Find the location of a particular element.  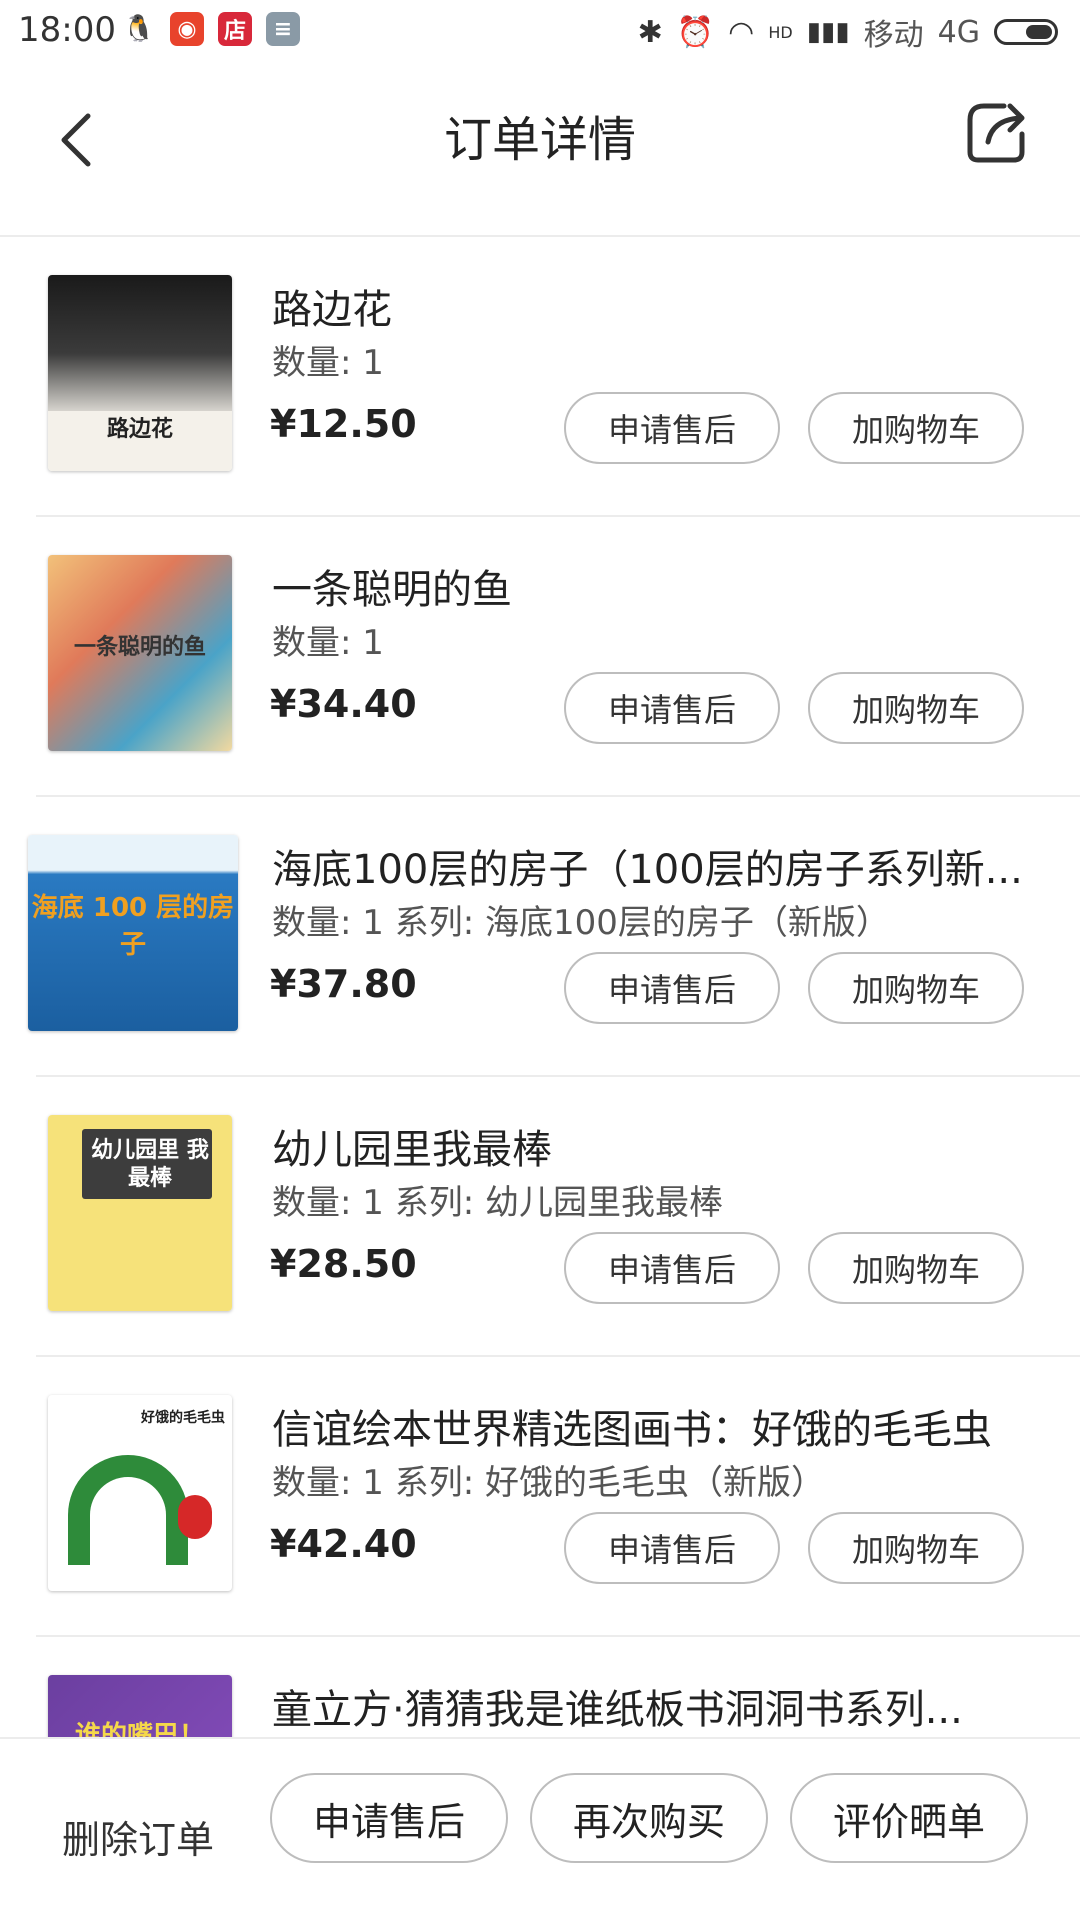

item-price: ¥42.40 is located at coordinates (343, 1544).